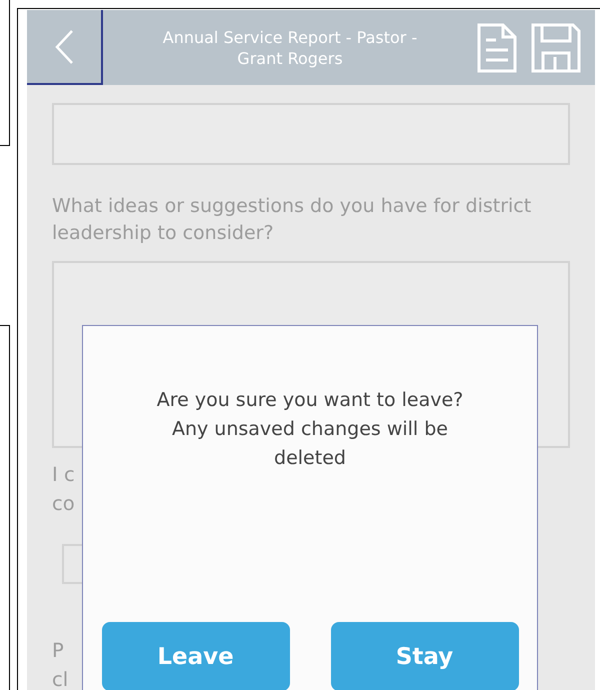 This screenshot has width=600, height=690. I want to click on question-label: P cl, so click(61, 664).